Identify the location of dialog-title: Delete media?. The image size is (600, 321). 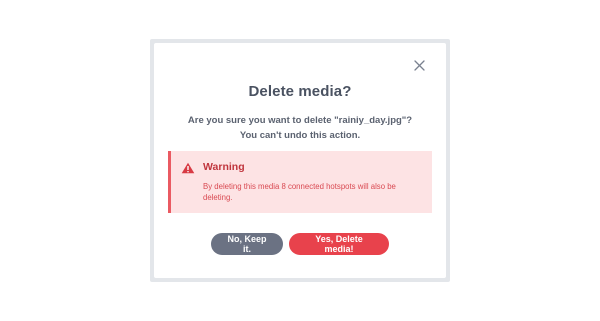
(300, 91).